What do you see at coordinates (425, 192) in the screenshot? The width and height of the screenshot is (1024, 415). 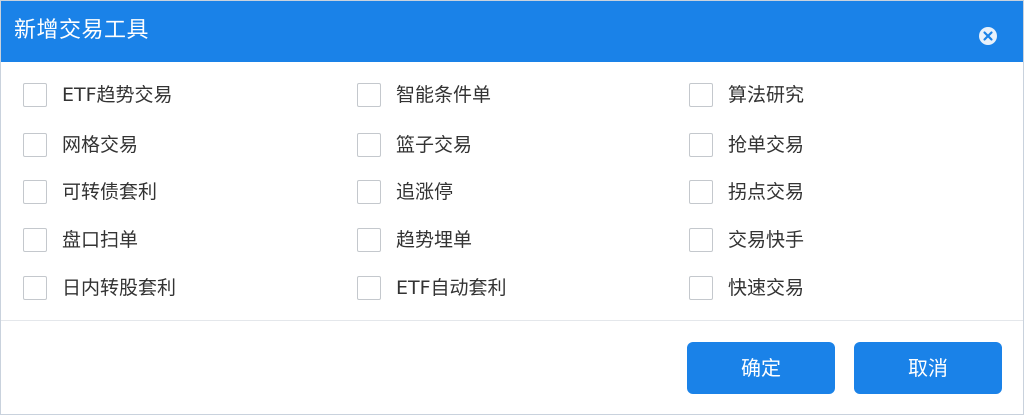 I see `option-label: 追涨停` at bounding box center [425, 192].